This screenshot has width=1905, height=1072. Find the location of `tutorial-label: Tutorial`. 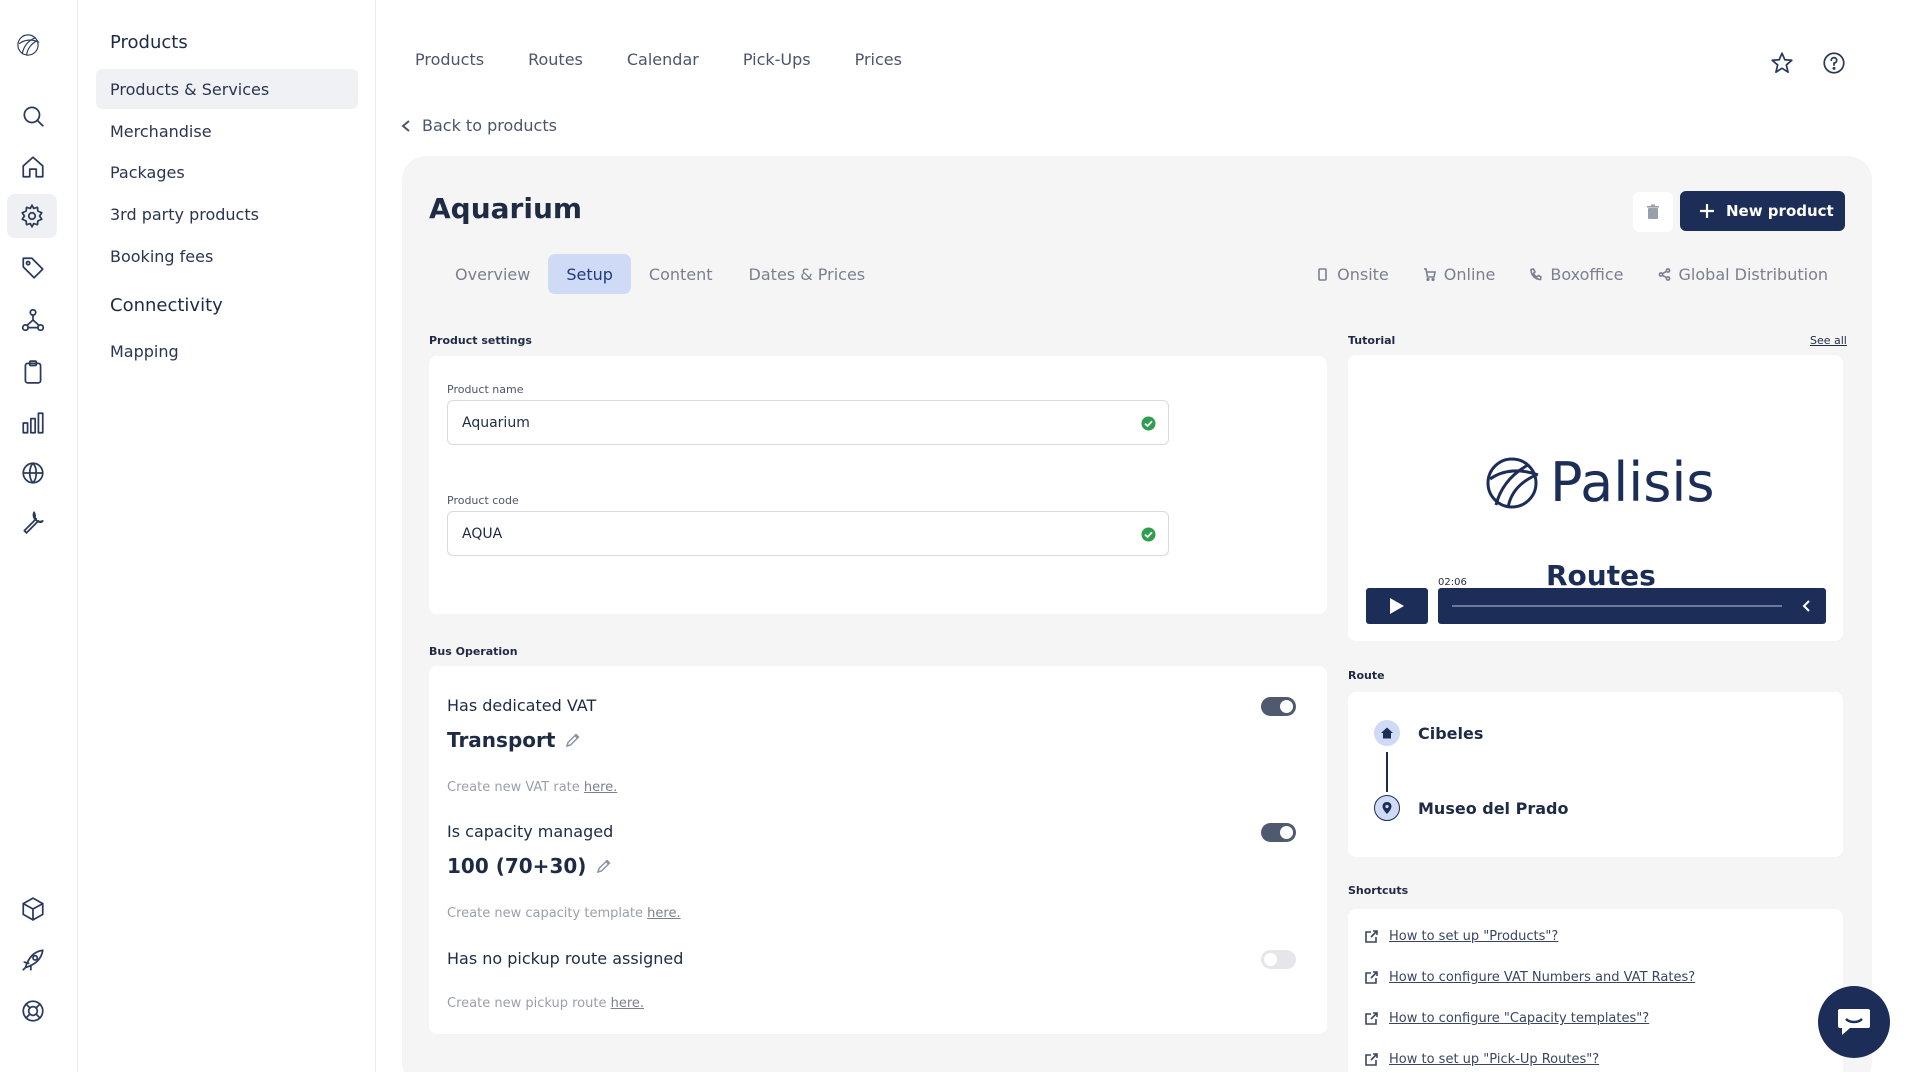

tutorial-label: Tutorial is located at coordinates (1372, 340).